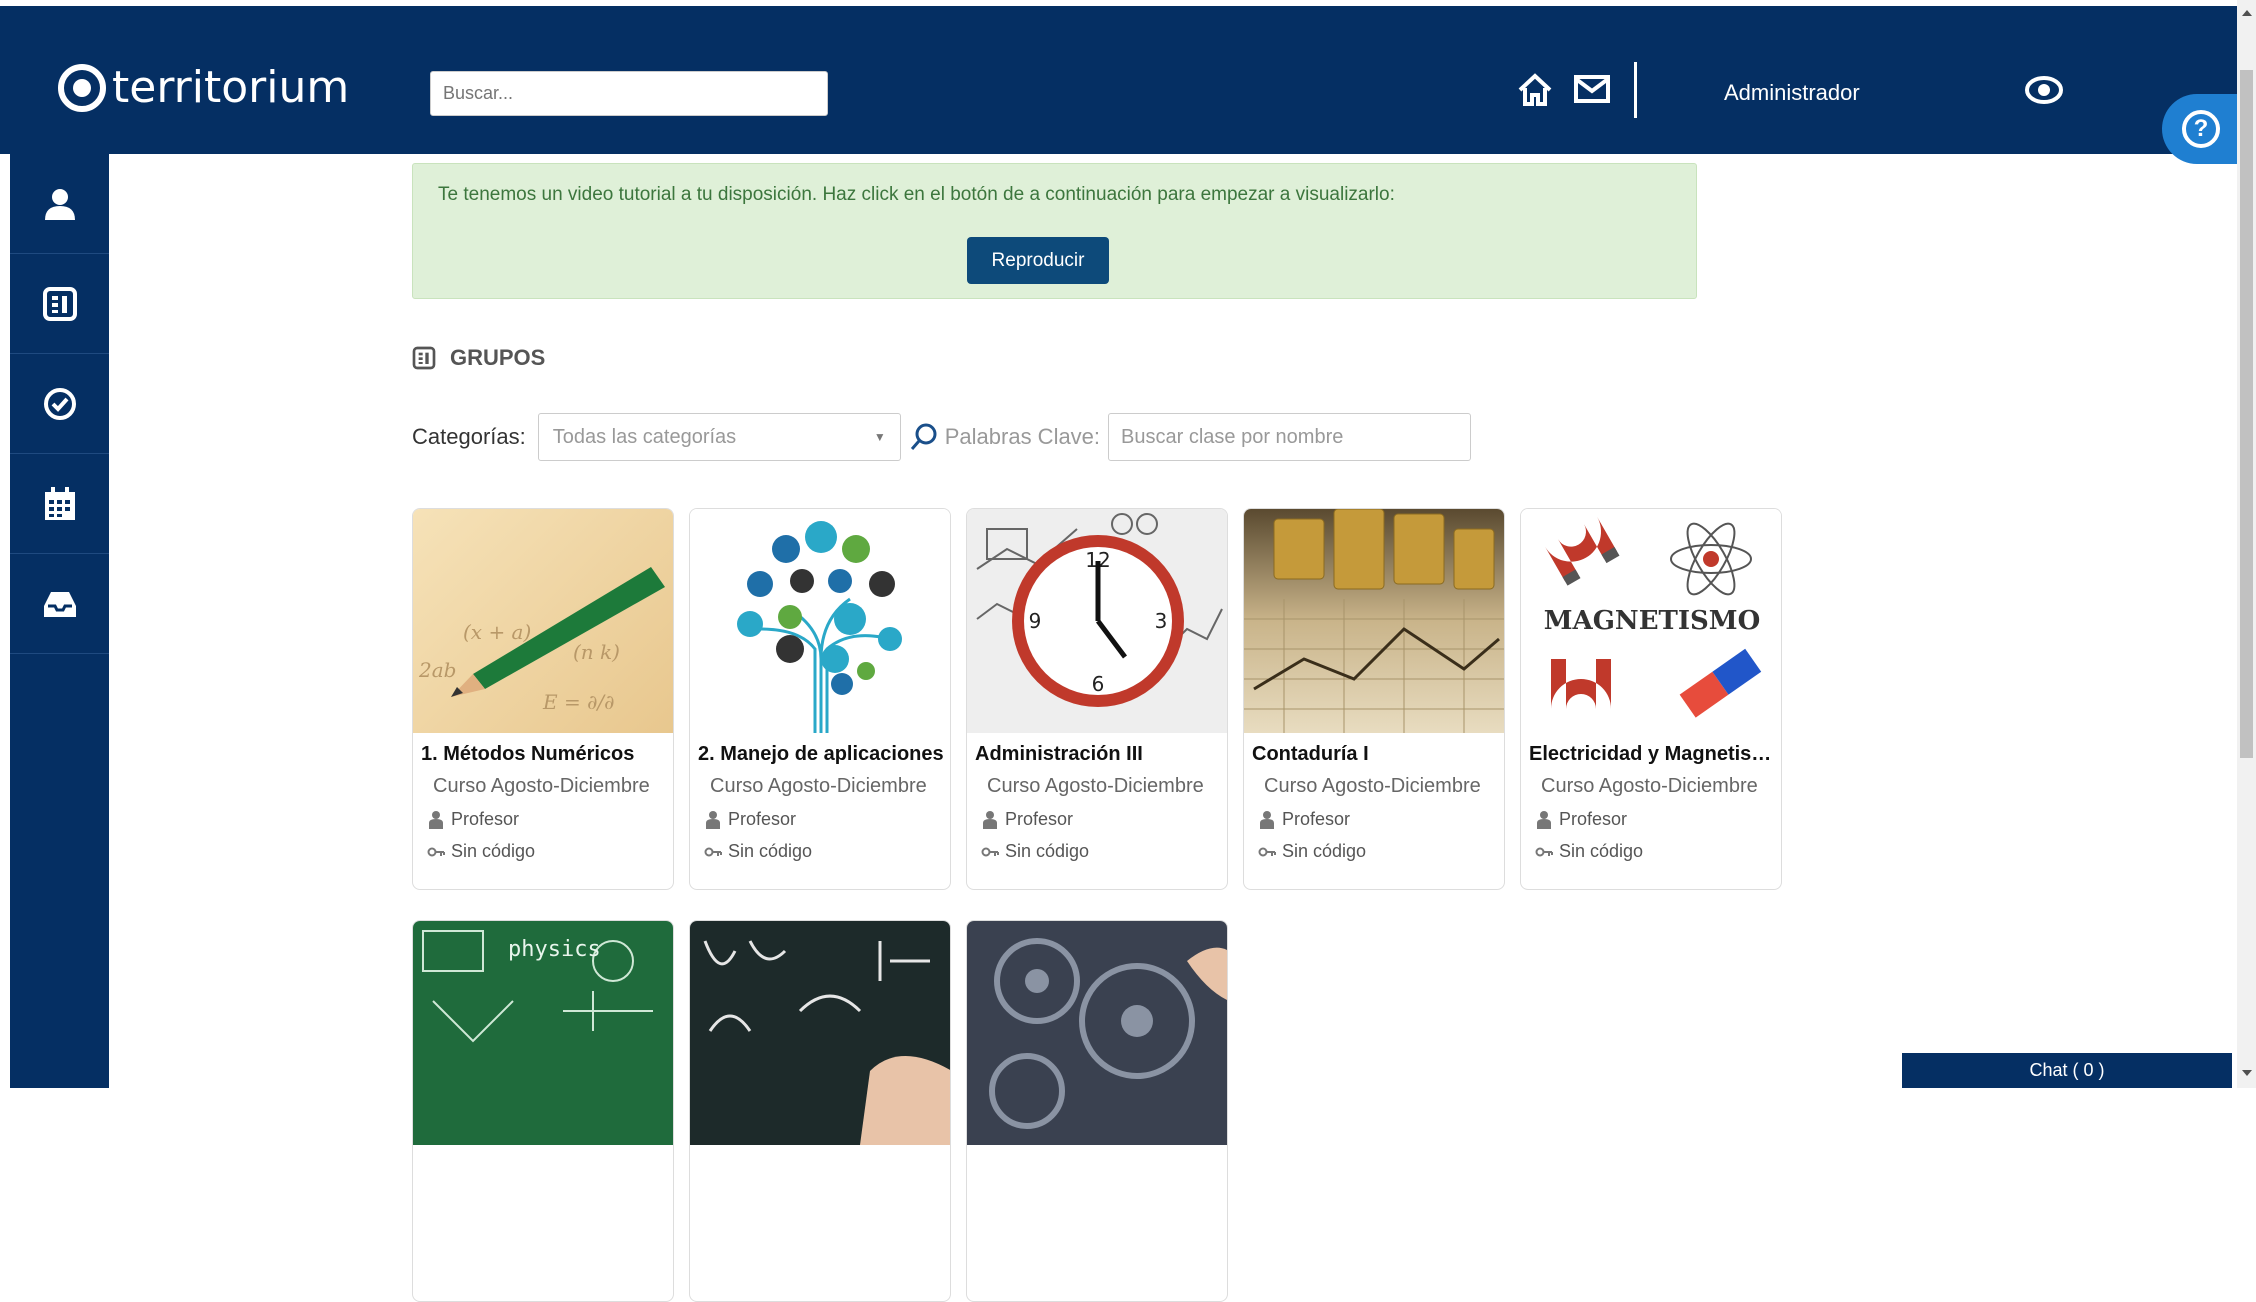 This screenshot has height=1302, width=2256. Describe the element at coordinates (1653, 617) in the screenshot. I see `magnetism-image: MAGNETISMO` at that location.